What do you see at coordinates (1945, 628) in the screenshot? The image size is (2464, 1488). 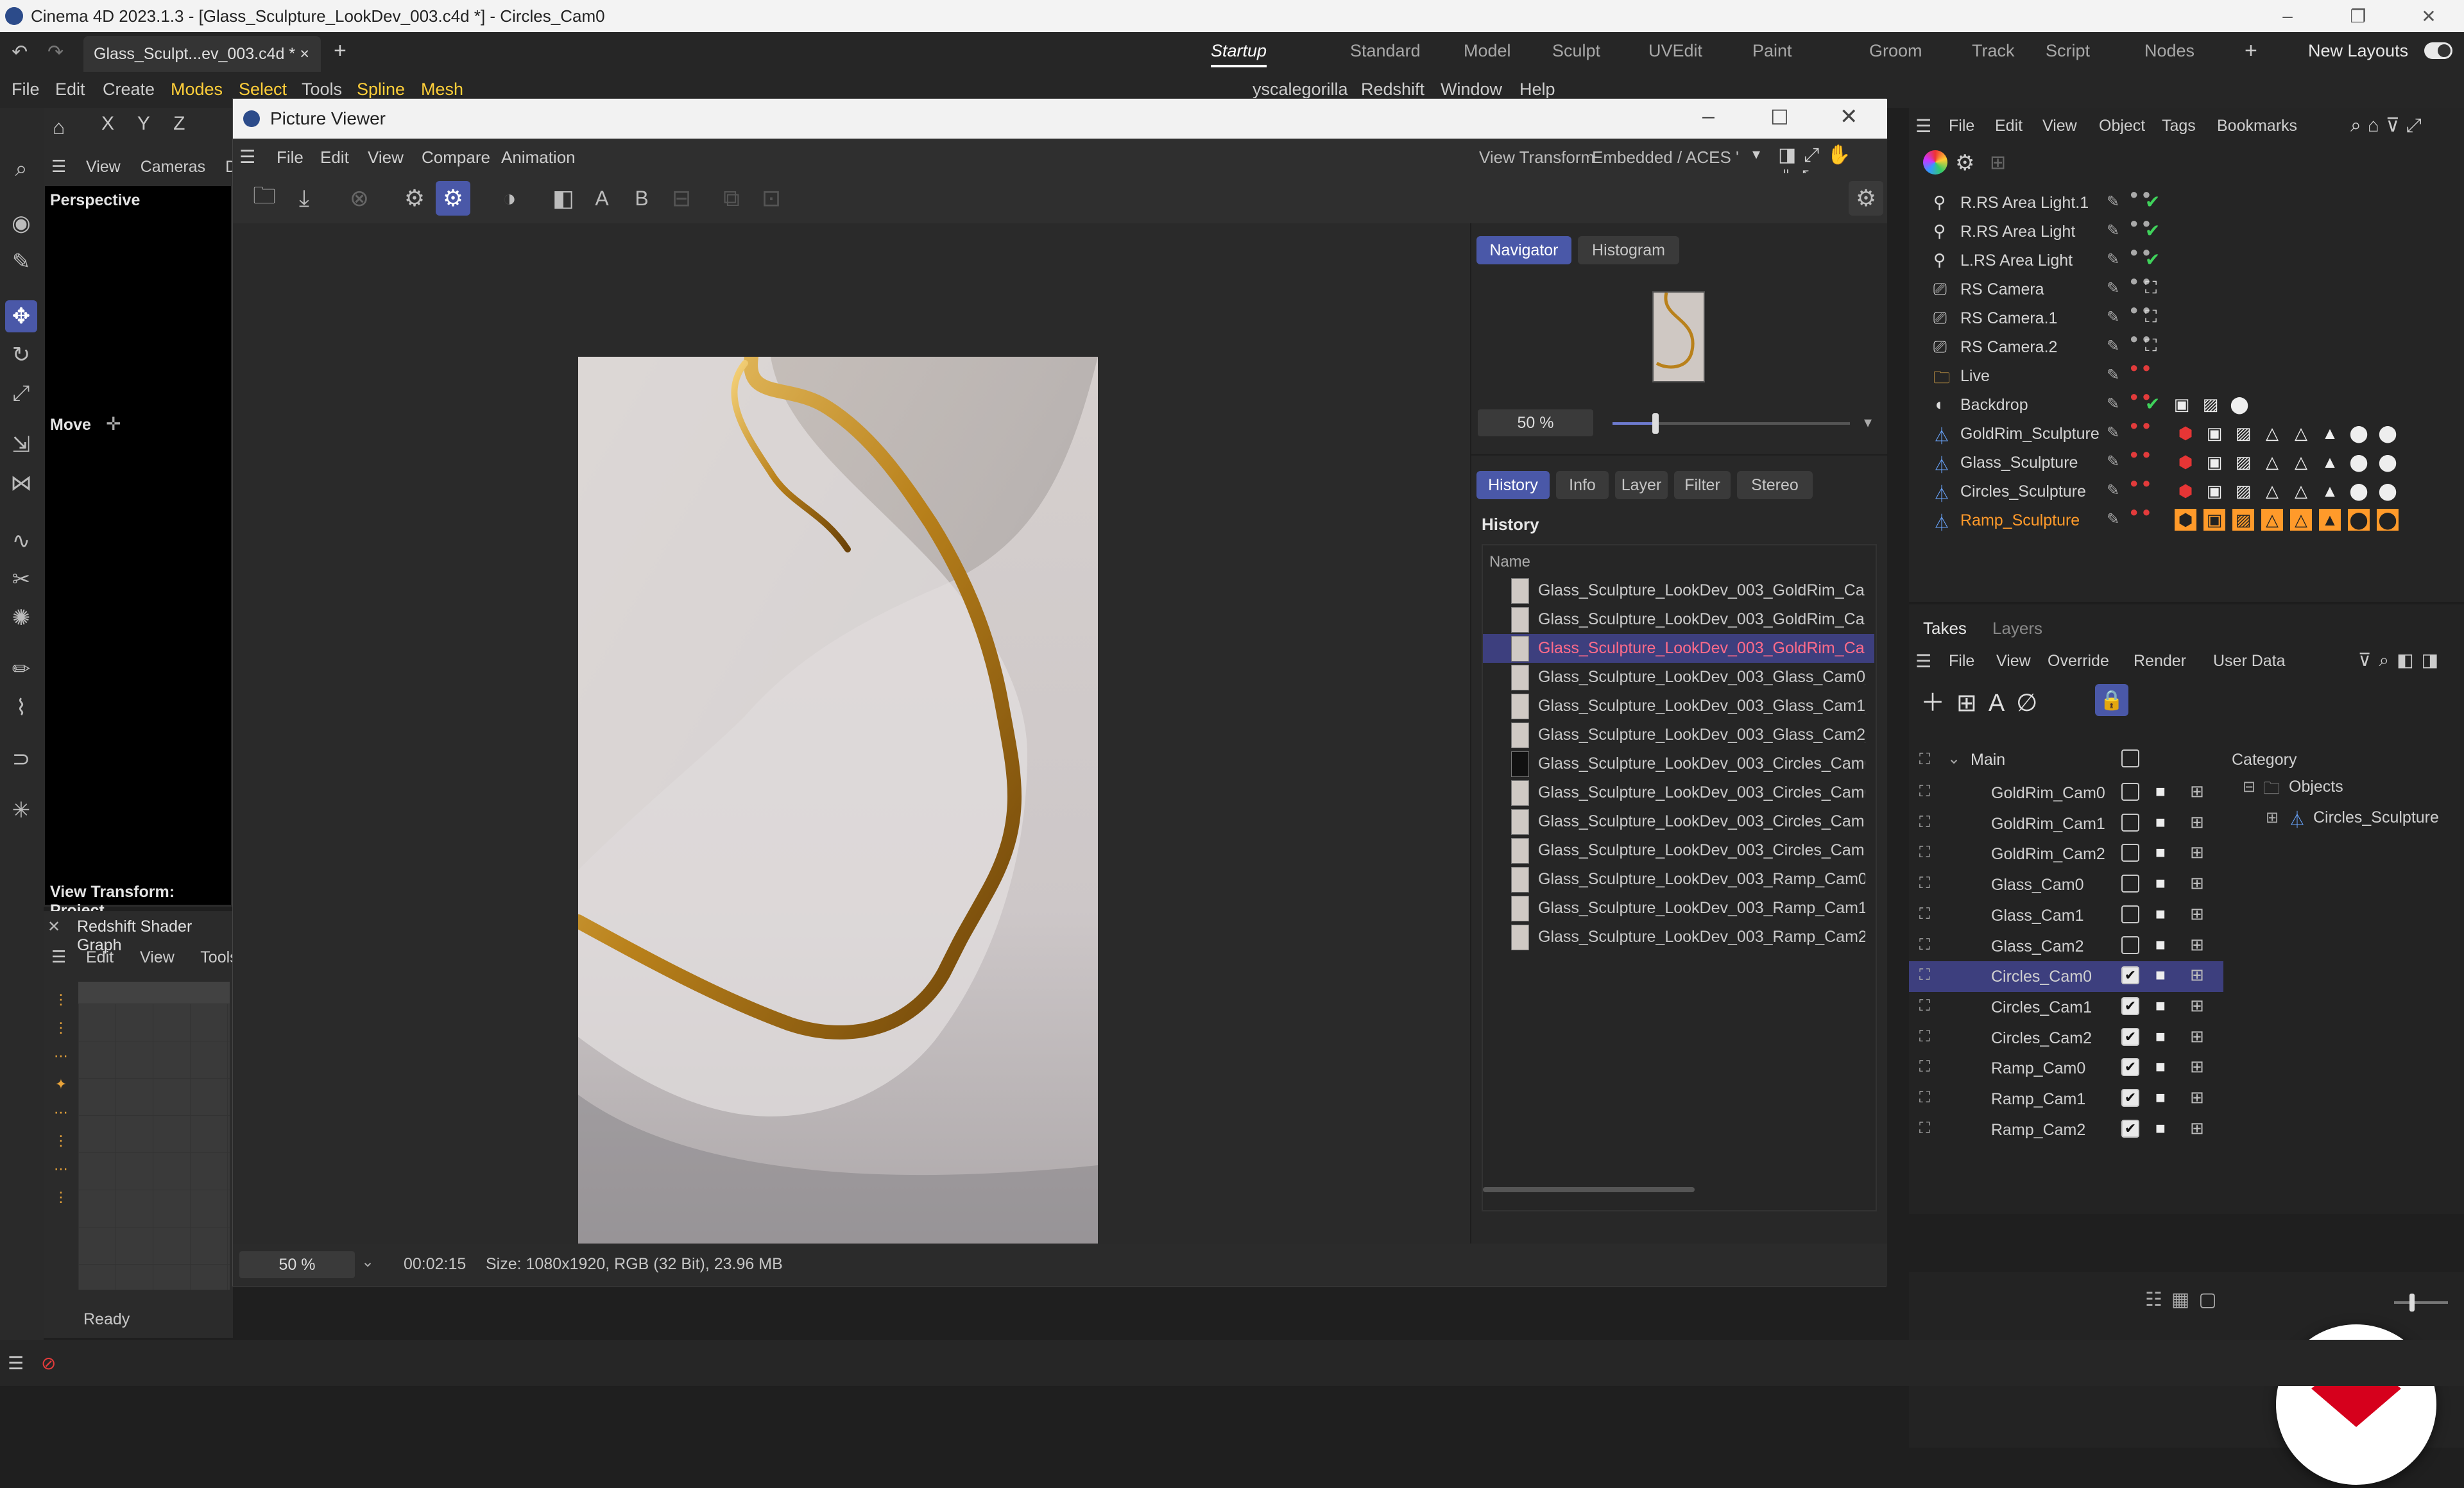 I see `tab-takes: Takes` at bounding box center [1945, 628].